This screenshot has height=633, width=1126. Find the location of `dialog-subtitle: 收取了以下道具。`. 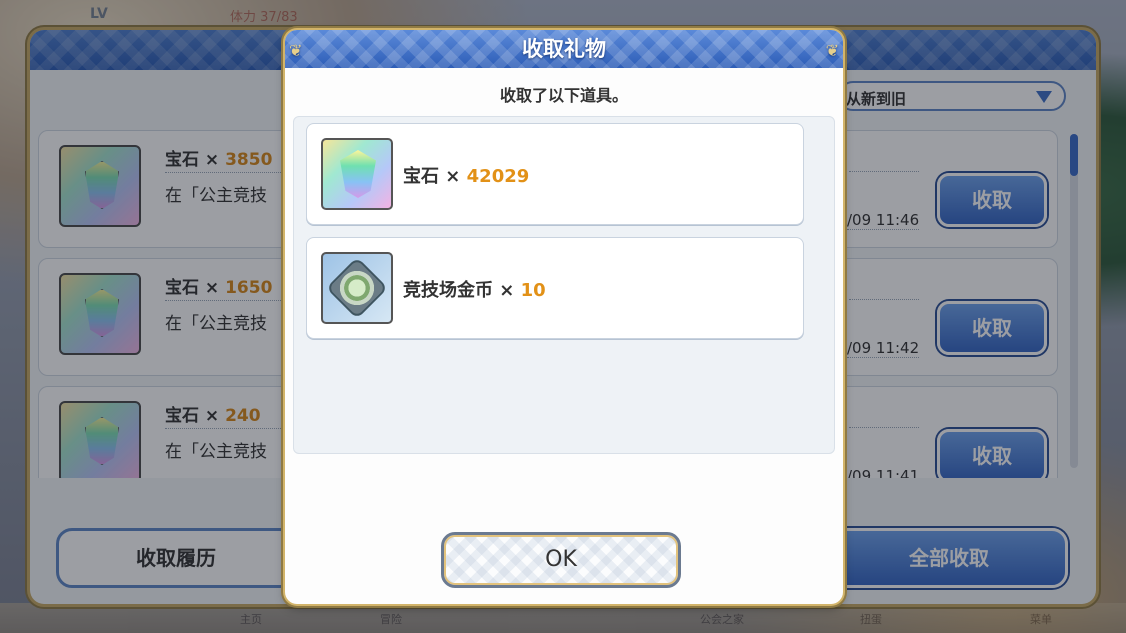

dialog-subtitle: 收取了以下道具。 is located at coordinates (563, 95).